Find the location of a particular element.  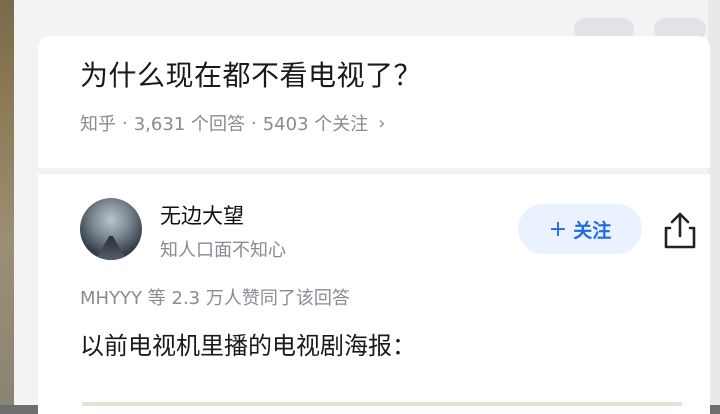

answers-count: 3,631 个回答 is located at coordinates (189, 124).